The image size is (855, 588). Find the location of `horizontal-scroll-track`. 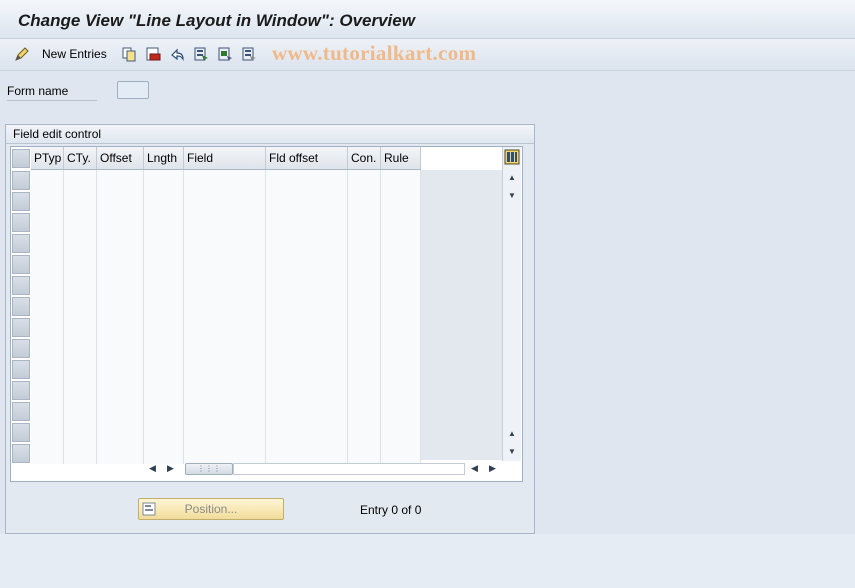

horizontal-scroll-track is located at coordinates (349, 469).